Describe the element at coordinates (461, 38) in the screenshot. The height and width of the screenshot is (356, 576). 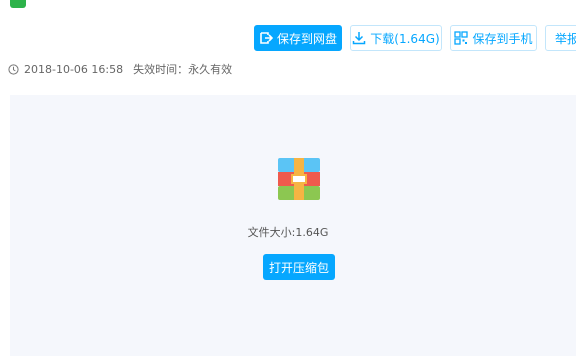
I see `qr-code-icon` at that location.